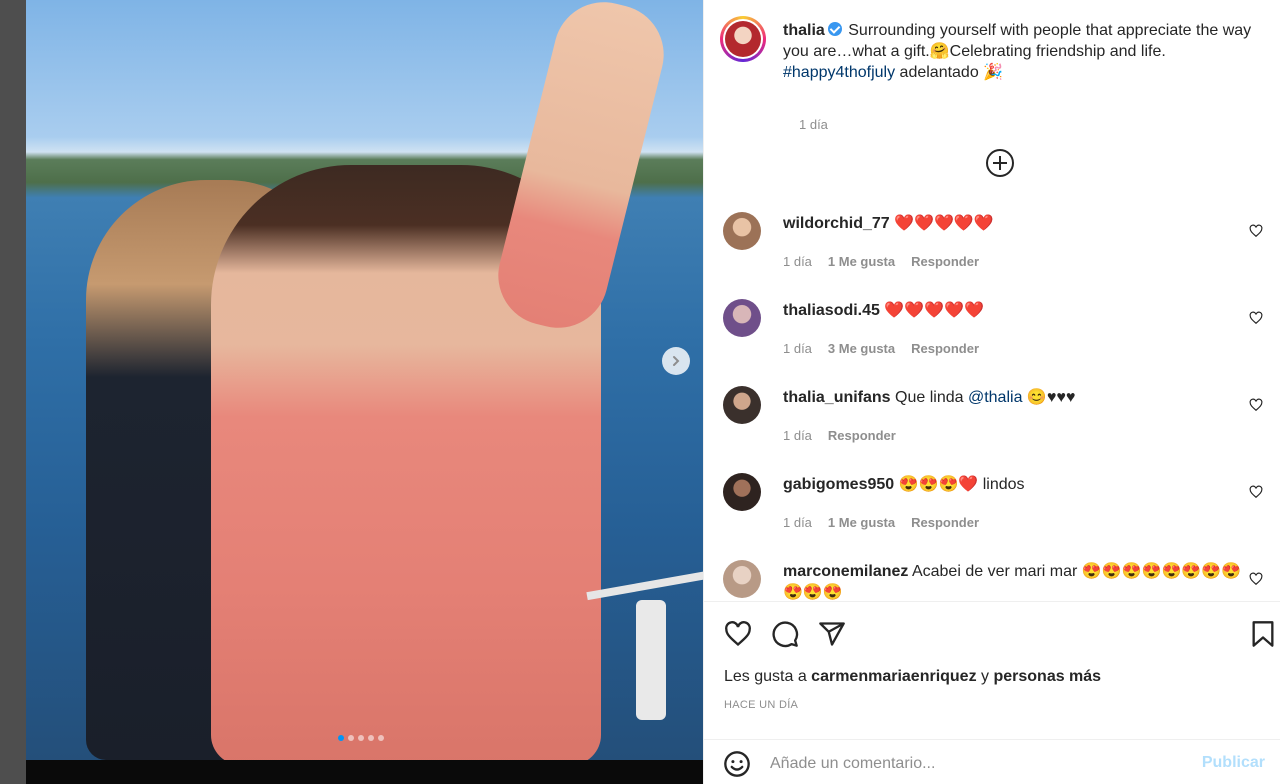  Describe the element at coordinates (644, 584) in the screenshot. I see `photo-boat-rail` at that location.